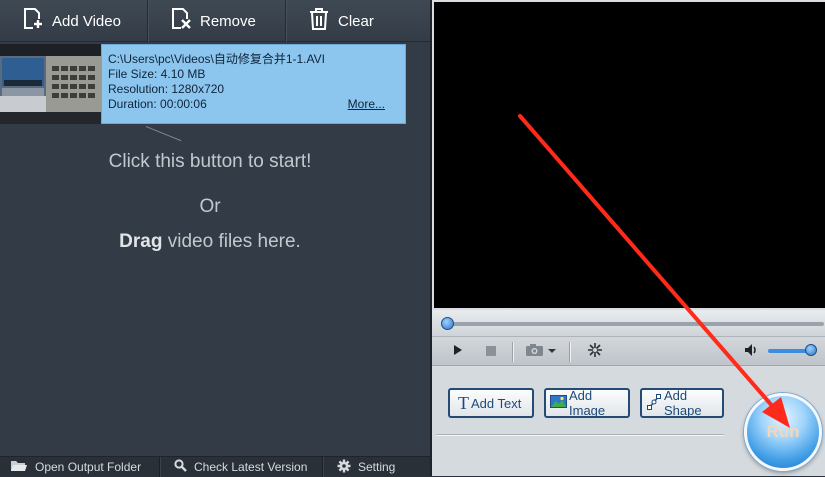 Image resolution: width=825 pixels, height=477 pixels. Describe the element at coordinates (141, 241) in the screenshot. I see `hint-drag-bold: Drag` at that location.